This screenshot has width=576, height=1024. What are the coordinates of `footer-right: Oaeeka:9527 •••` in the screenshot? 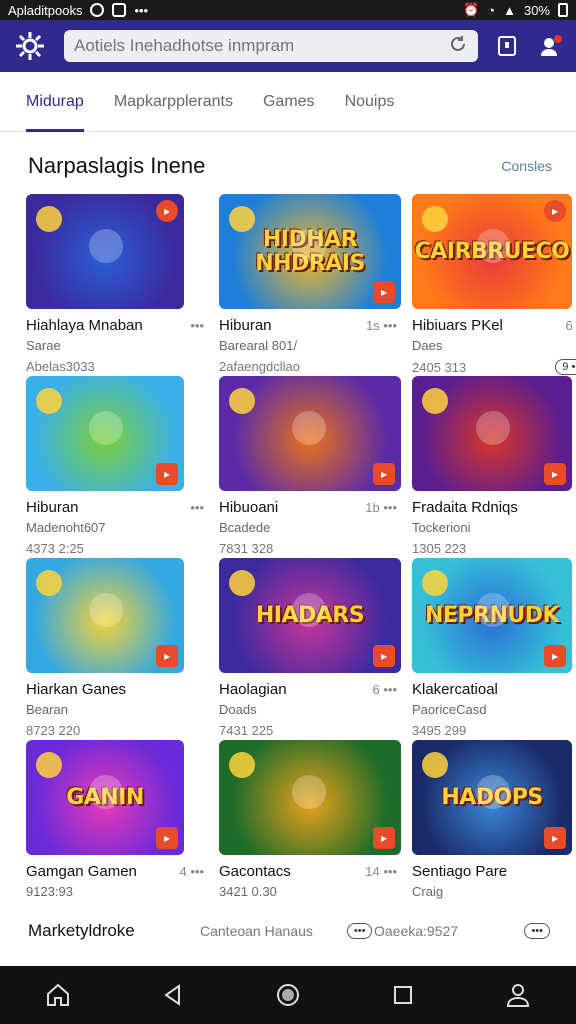 It's located at (464, 931).